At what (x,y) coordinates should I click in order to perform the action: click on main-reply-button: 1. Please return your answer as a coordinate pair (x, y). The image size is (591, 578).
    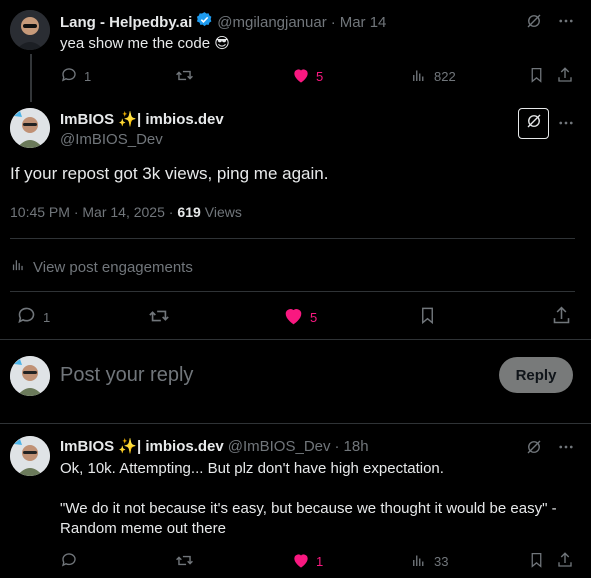
    Looking at the image, I should click on (33, 317).